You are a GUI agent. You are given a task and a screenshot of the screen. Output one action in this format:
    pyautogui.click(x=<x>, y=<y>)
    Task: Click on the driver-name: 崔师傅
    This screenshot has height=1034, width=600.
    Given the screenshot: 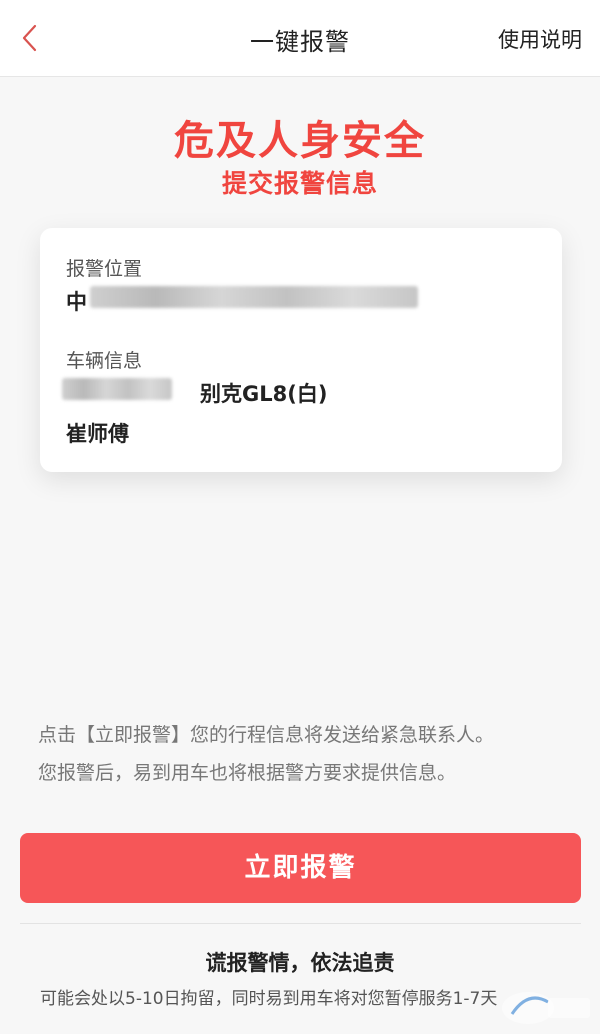 What is the action you would take?
    pyautogui.click(x=97, y=434)
    